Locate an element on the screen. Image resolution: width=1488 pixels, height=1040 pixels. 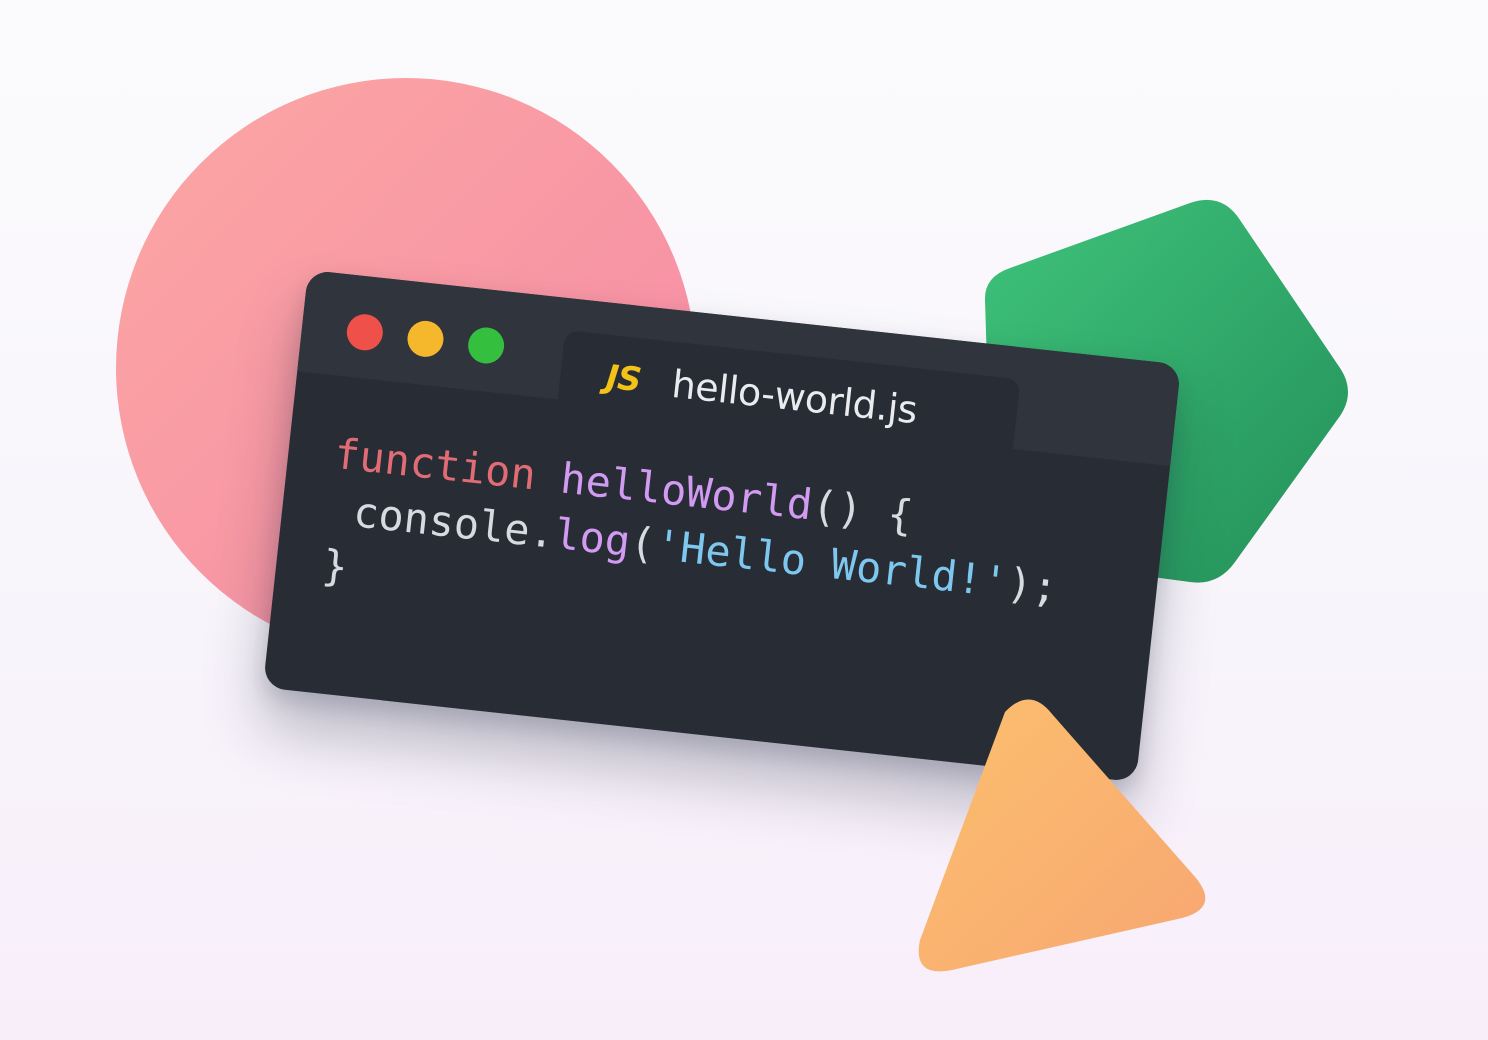
triangle-shape is located at coordinates (1062, 835).